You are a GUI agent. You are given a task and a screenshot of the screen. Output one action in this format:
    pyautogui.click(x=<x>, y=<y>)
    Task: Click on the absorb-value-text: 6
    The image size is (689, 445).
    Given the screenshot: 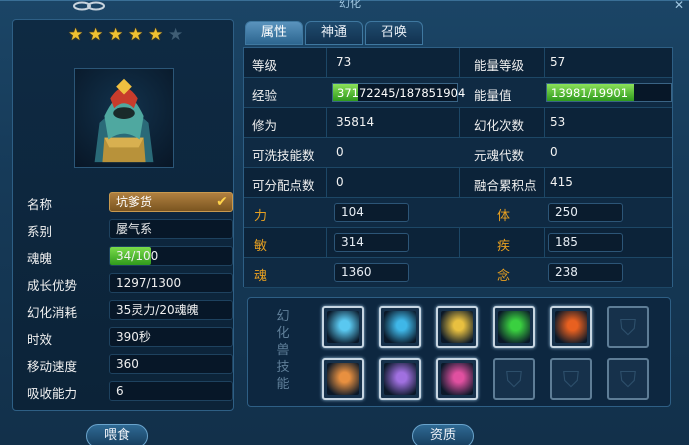 What is the action you would take?
    pyautogui.click(x=120, y=391)
    